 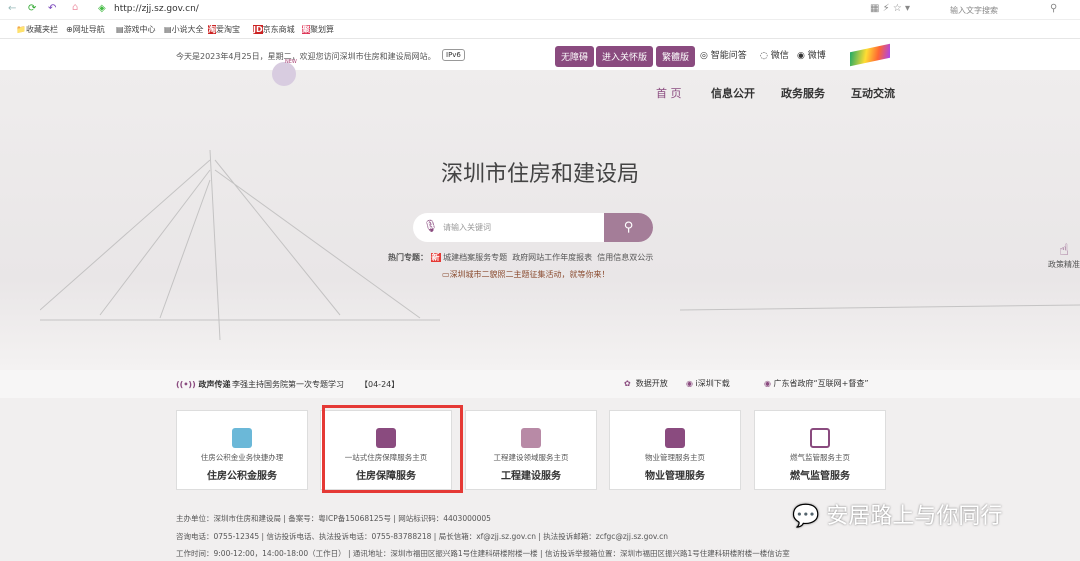 I want to click on open-data-link: ✿ 数据开放, so click(x=646, y=383).